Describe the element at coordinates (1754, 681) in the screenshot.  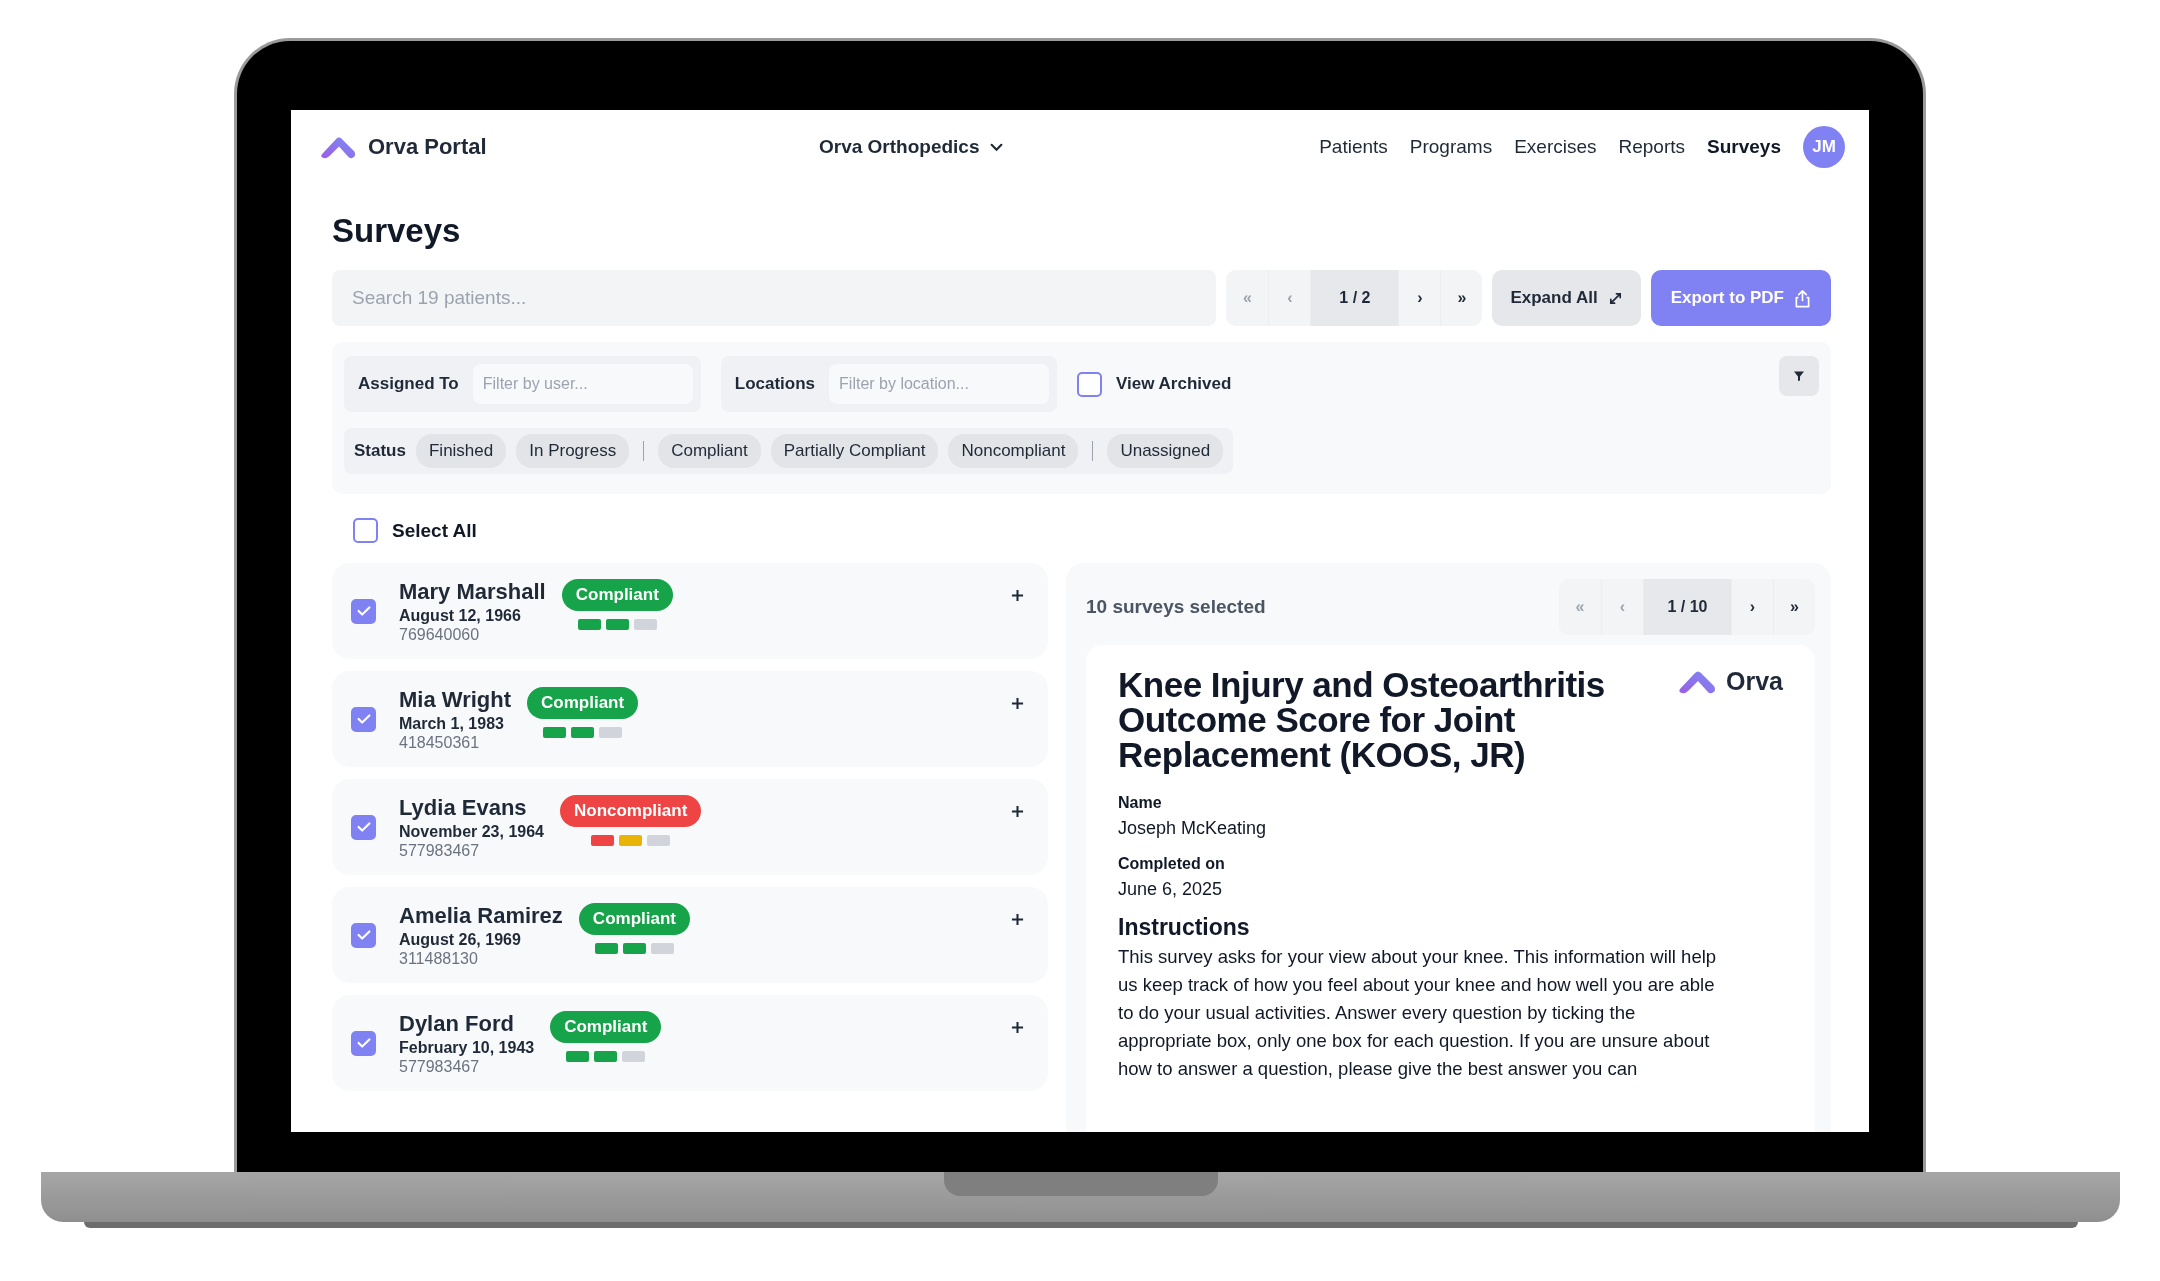
I see `brand-name: Orva` at that location.